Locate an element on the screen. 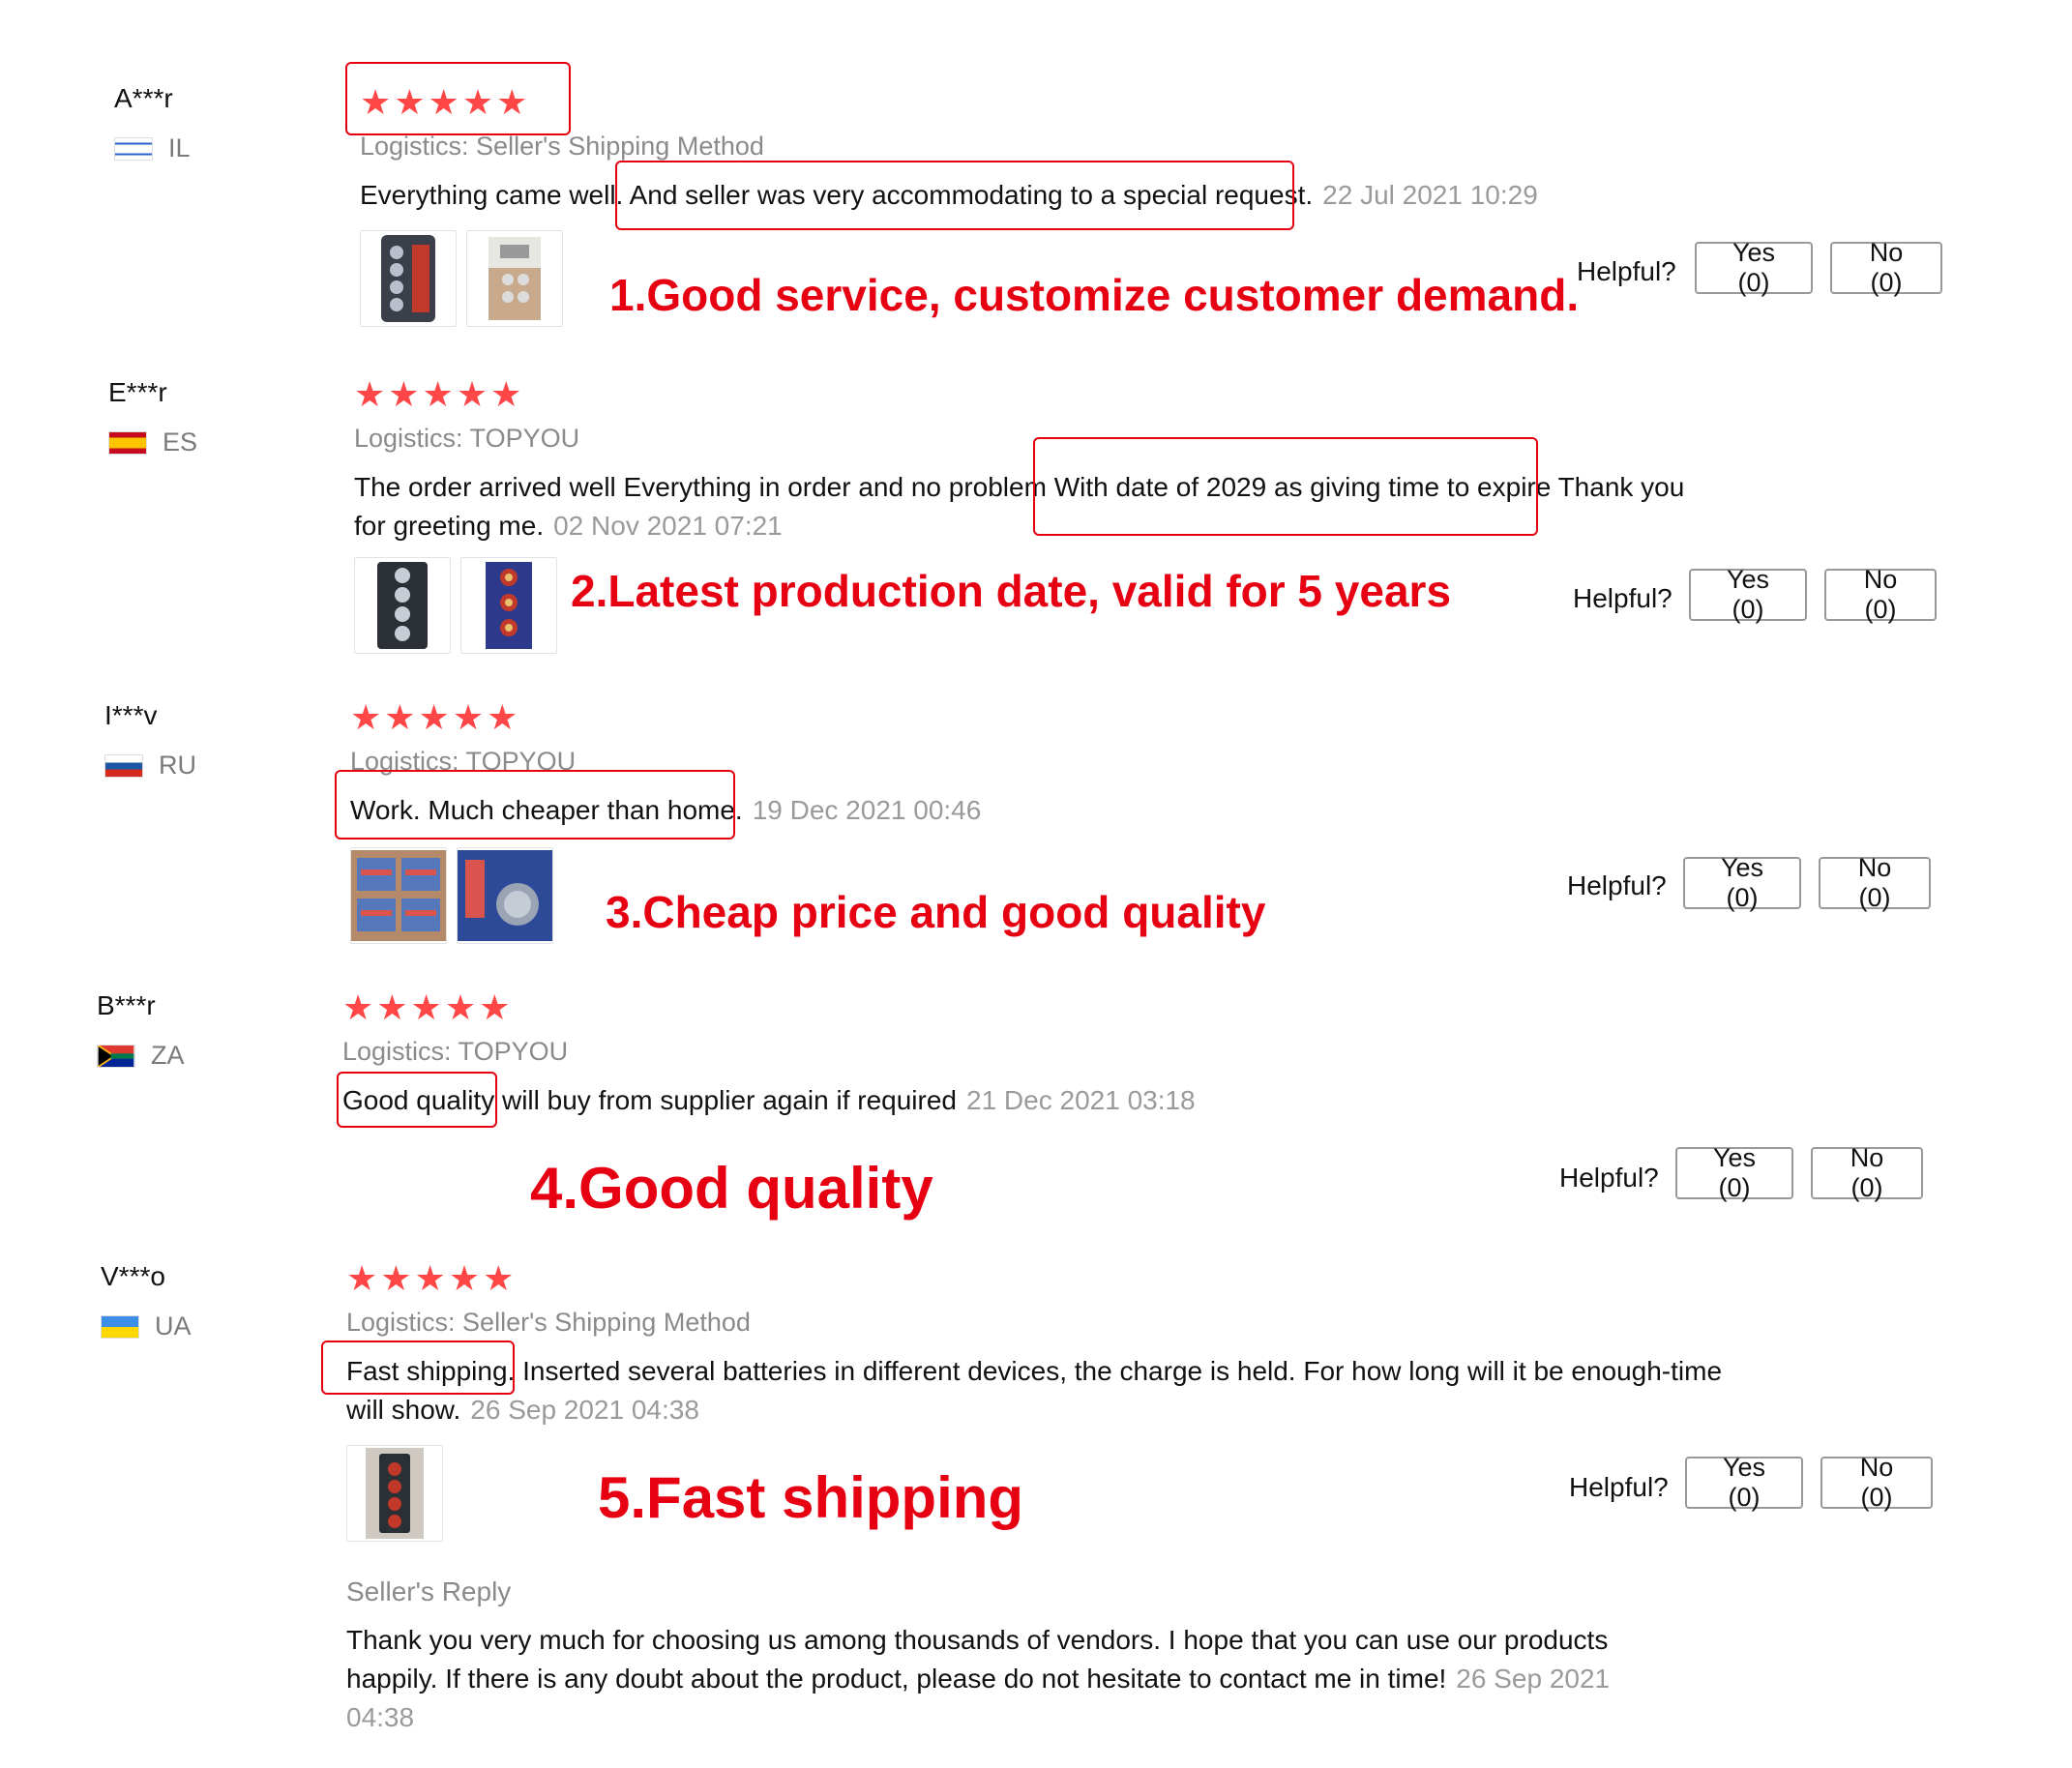 The image size is (2072, 1768). country-code: ES is located at coordinates (180, 442).